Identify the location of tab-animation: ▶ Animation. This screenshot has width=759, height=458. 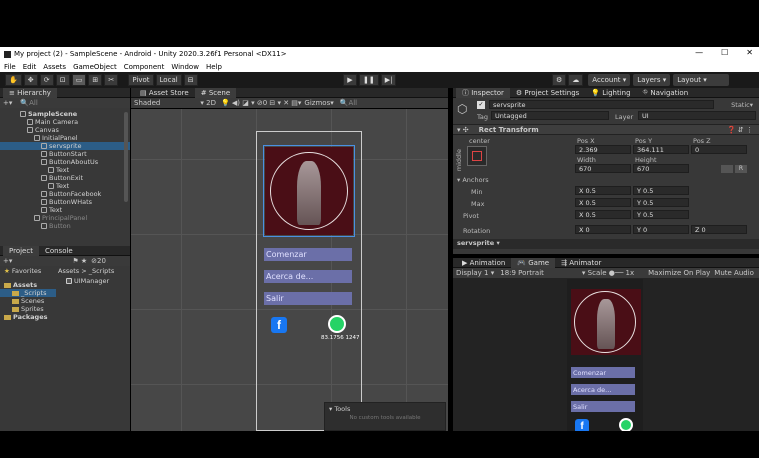
(483, 263).